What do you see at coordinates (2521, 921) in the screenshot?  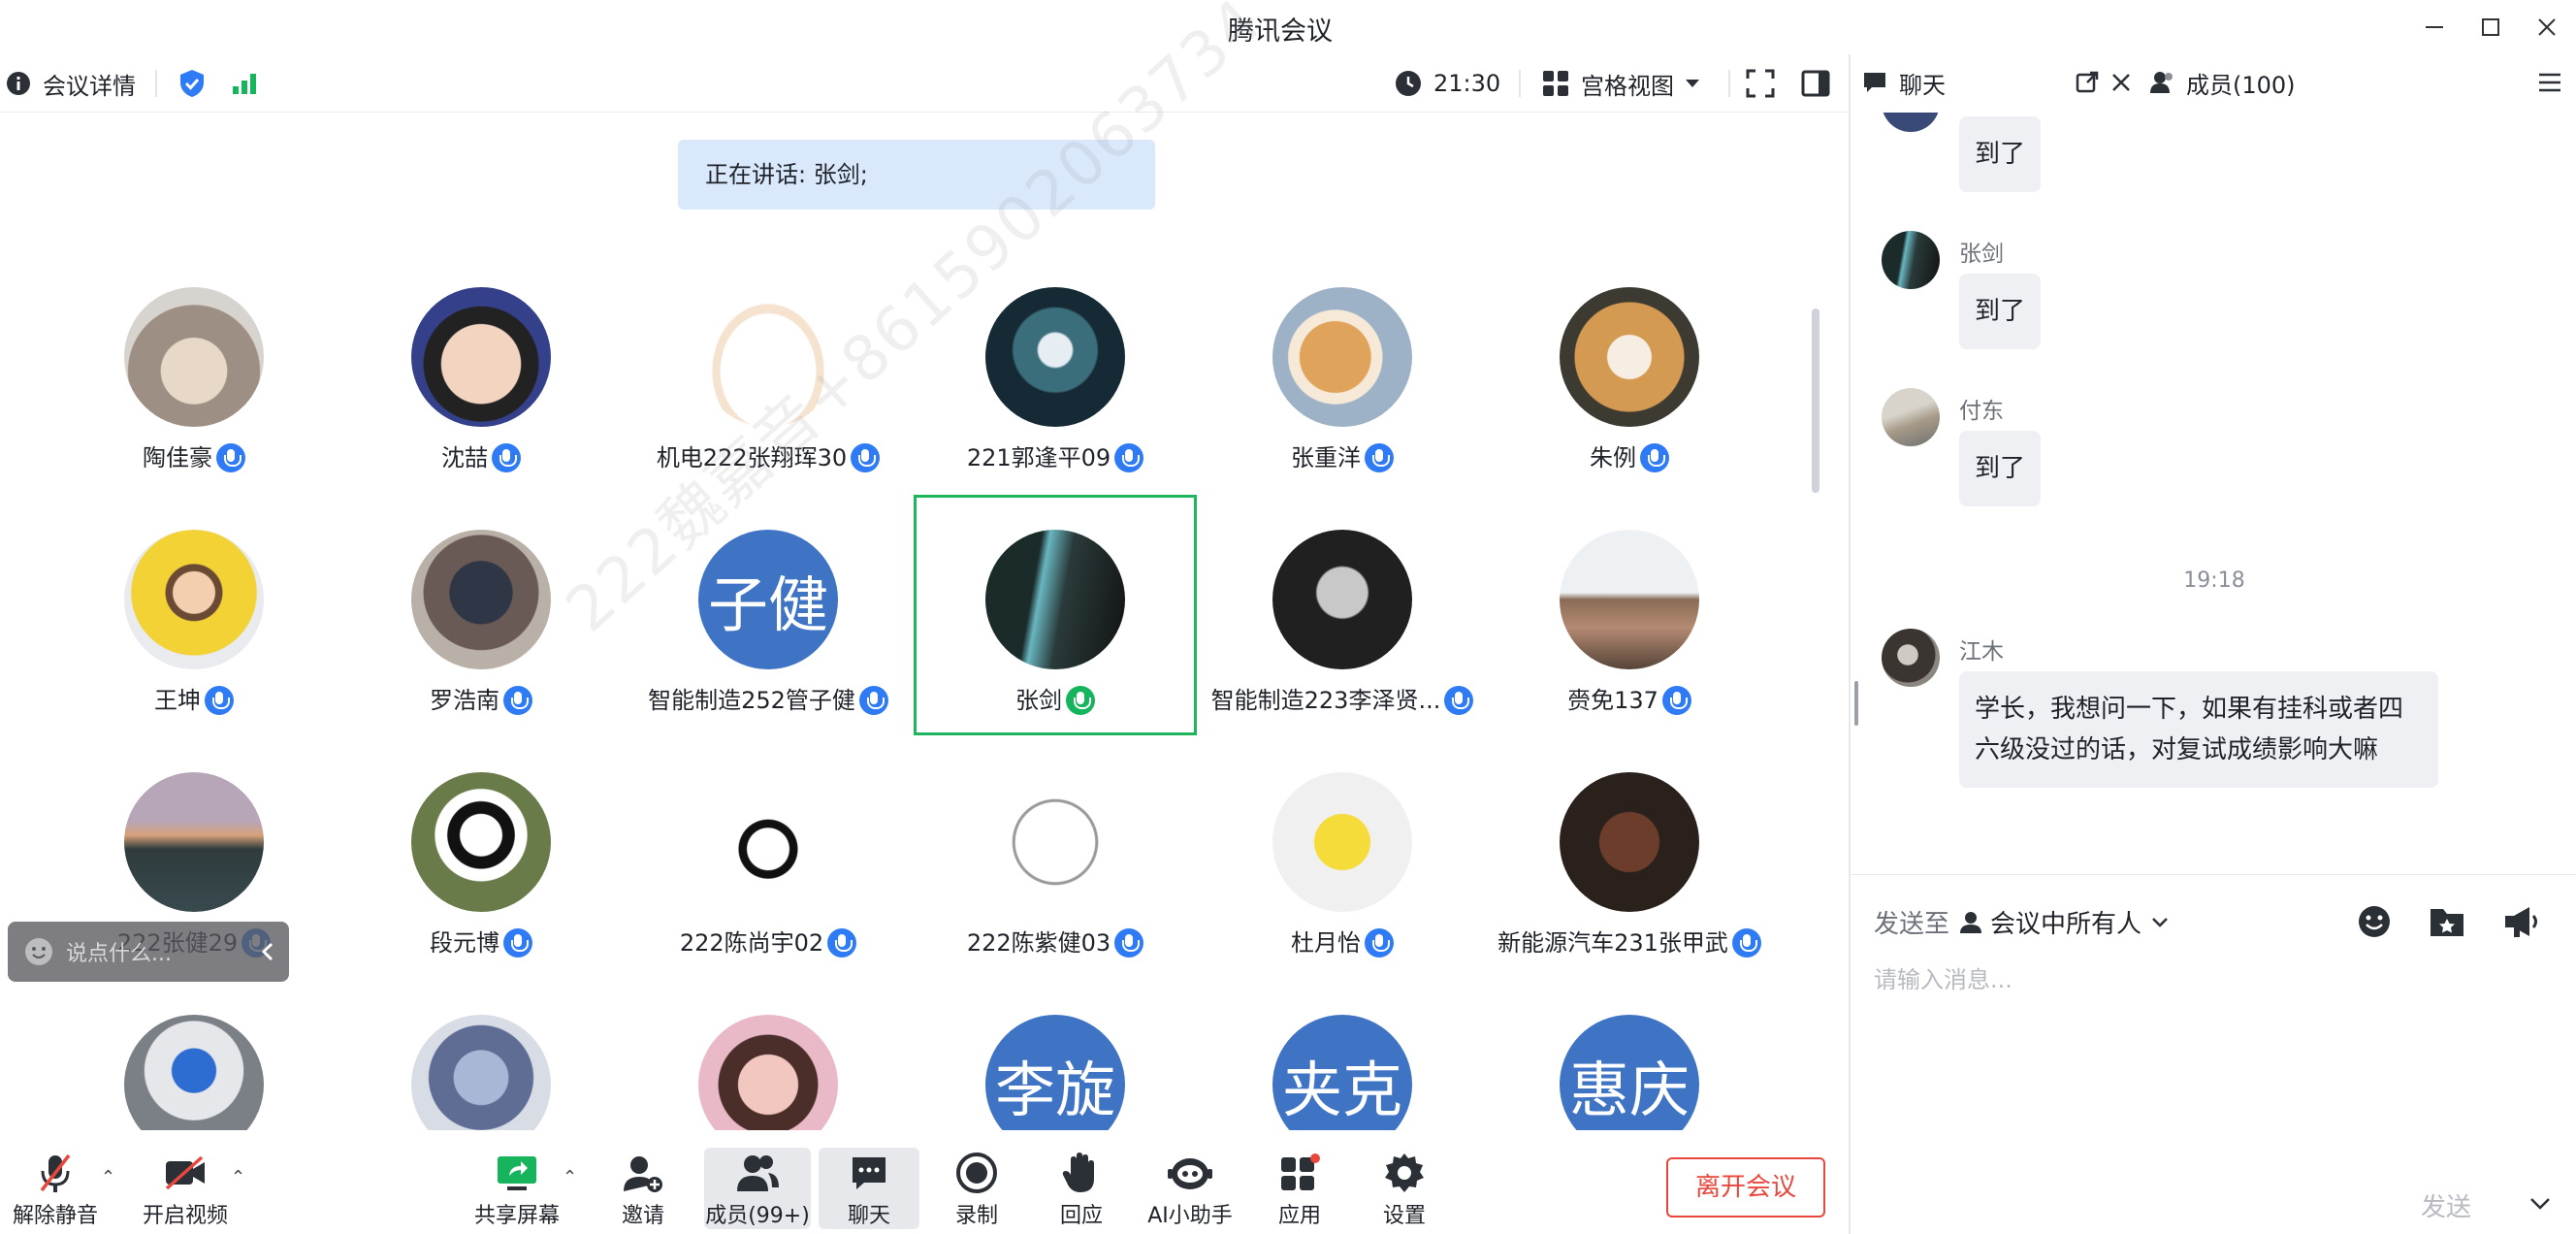 I see `announcement-icon` at bounding box center [2521, 921].